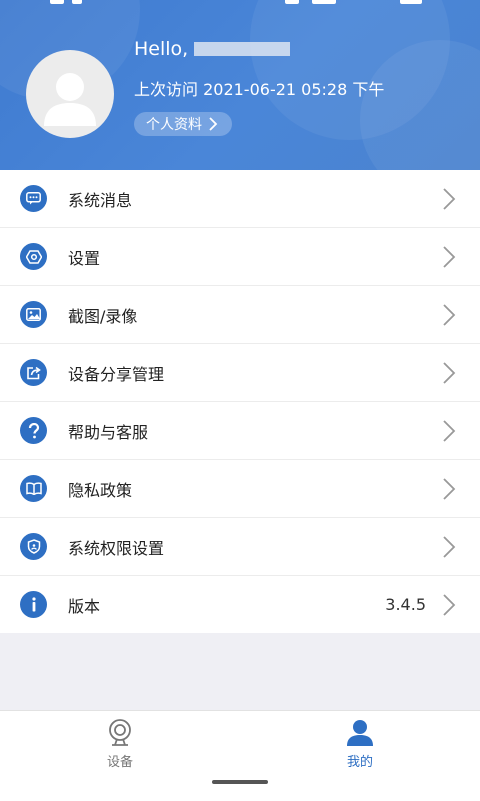 This screenshot has width=480, height=801. I want to click on version-number: 3.4.5, so click(405, 604).